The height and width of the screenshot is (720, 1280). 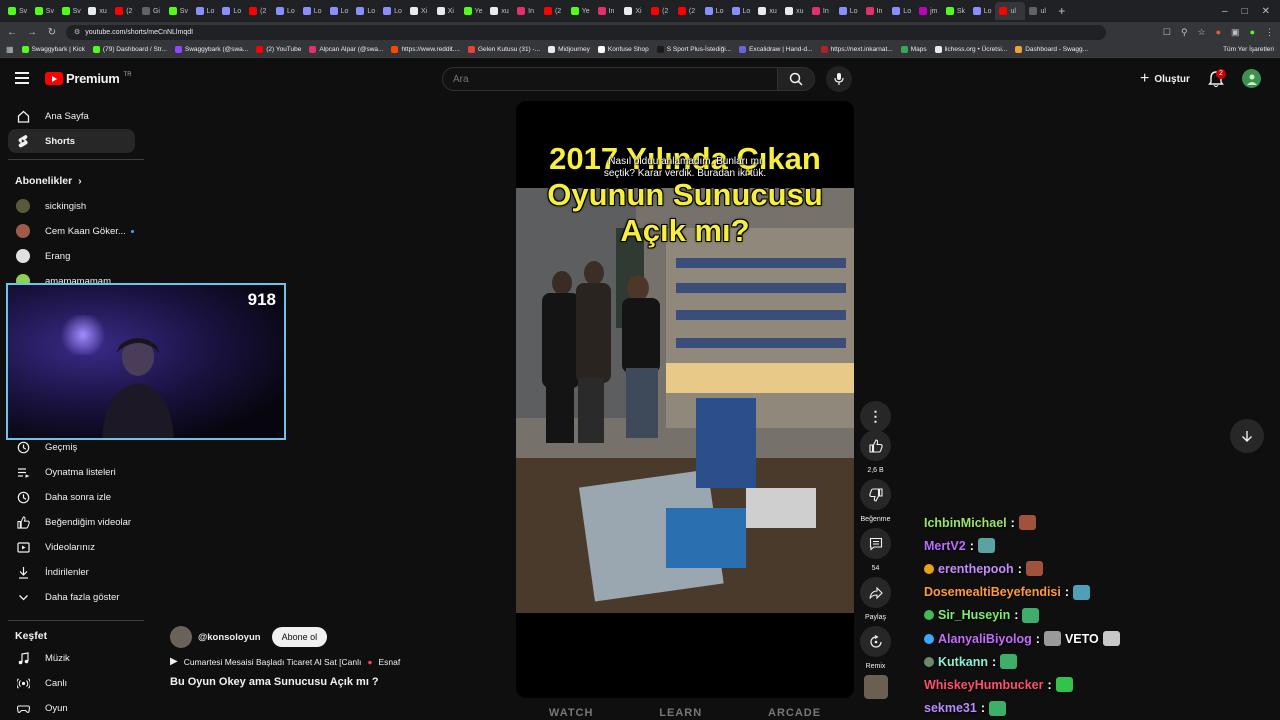 What do you see at coordinates (983, 685) in the screenshot?
I see `chat-username: WhiskeyHumbucker` at bounding box center [983, 685].